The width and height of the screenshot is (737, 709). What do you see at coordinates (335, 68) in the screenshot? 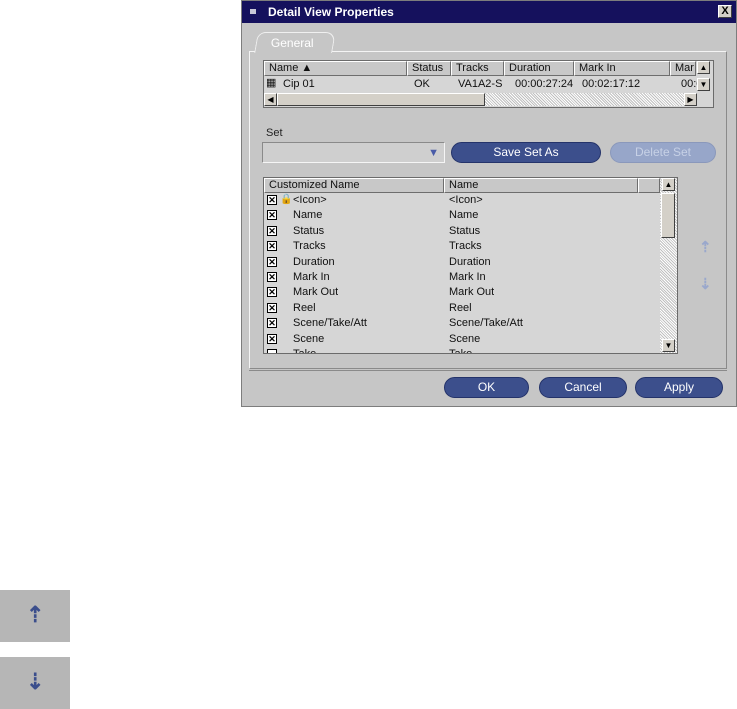
I see `column-header-name: Name ▲` at bounding box center [335, 68].